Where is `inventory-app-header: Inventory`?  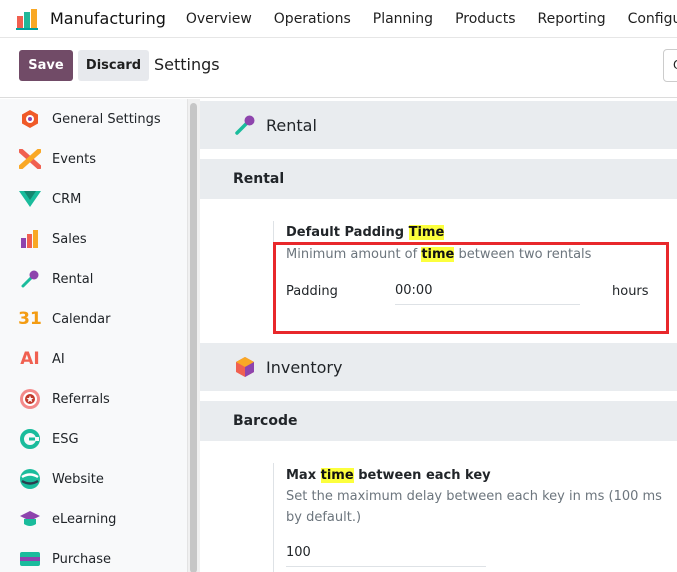 inventory-app-header: Inventory is located at coordinates (438, 367).